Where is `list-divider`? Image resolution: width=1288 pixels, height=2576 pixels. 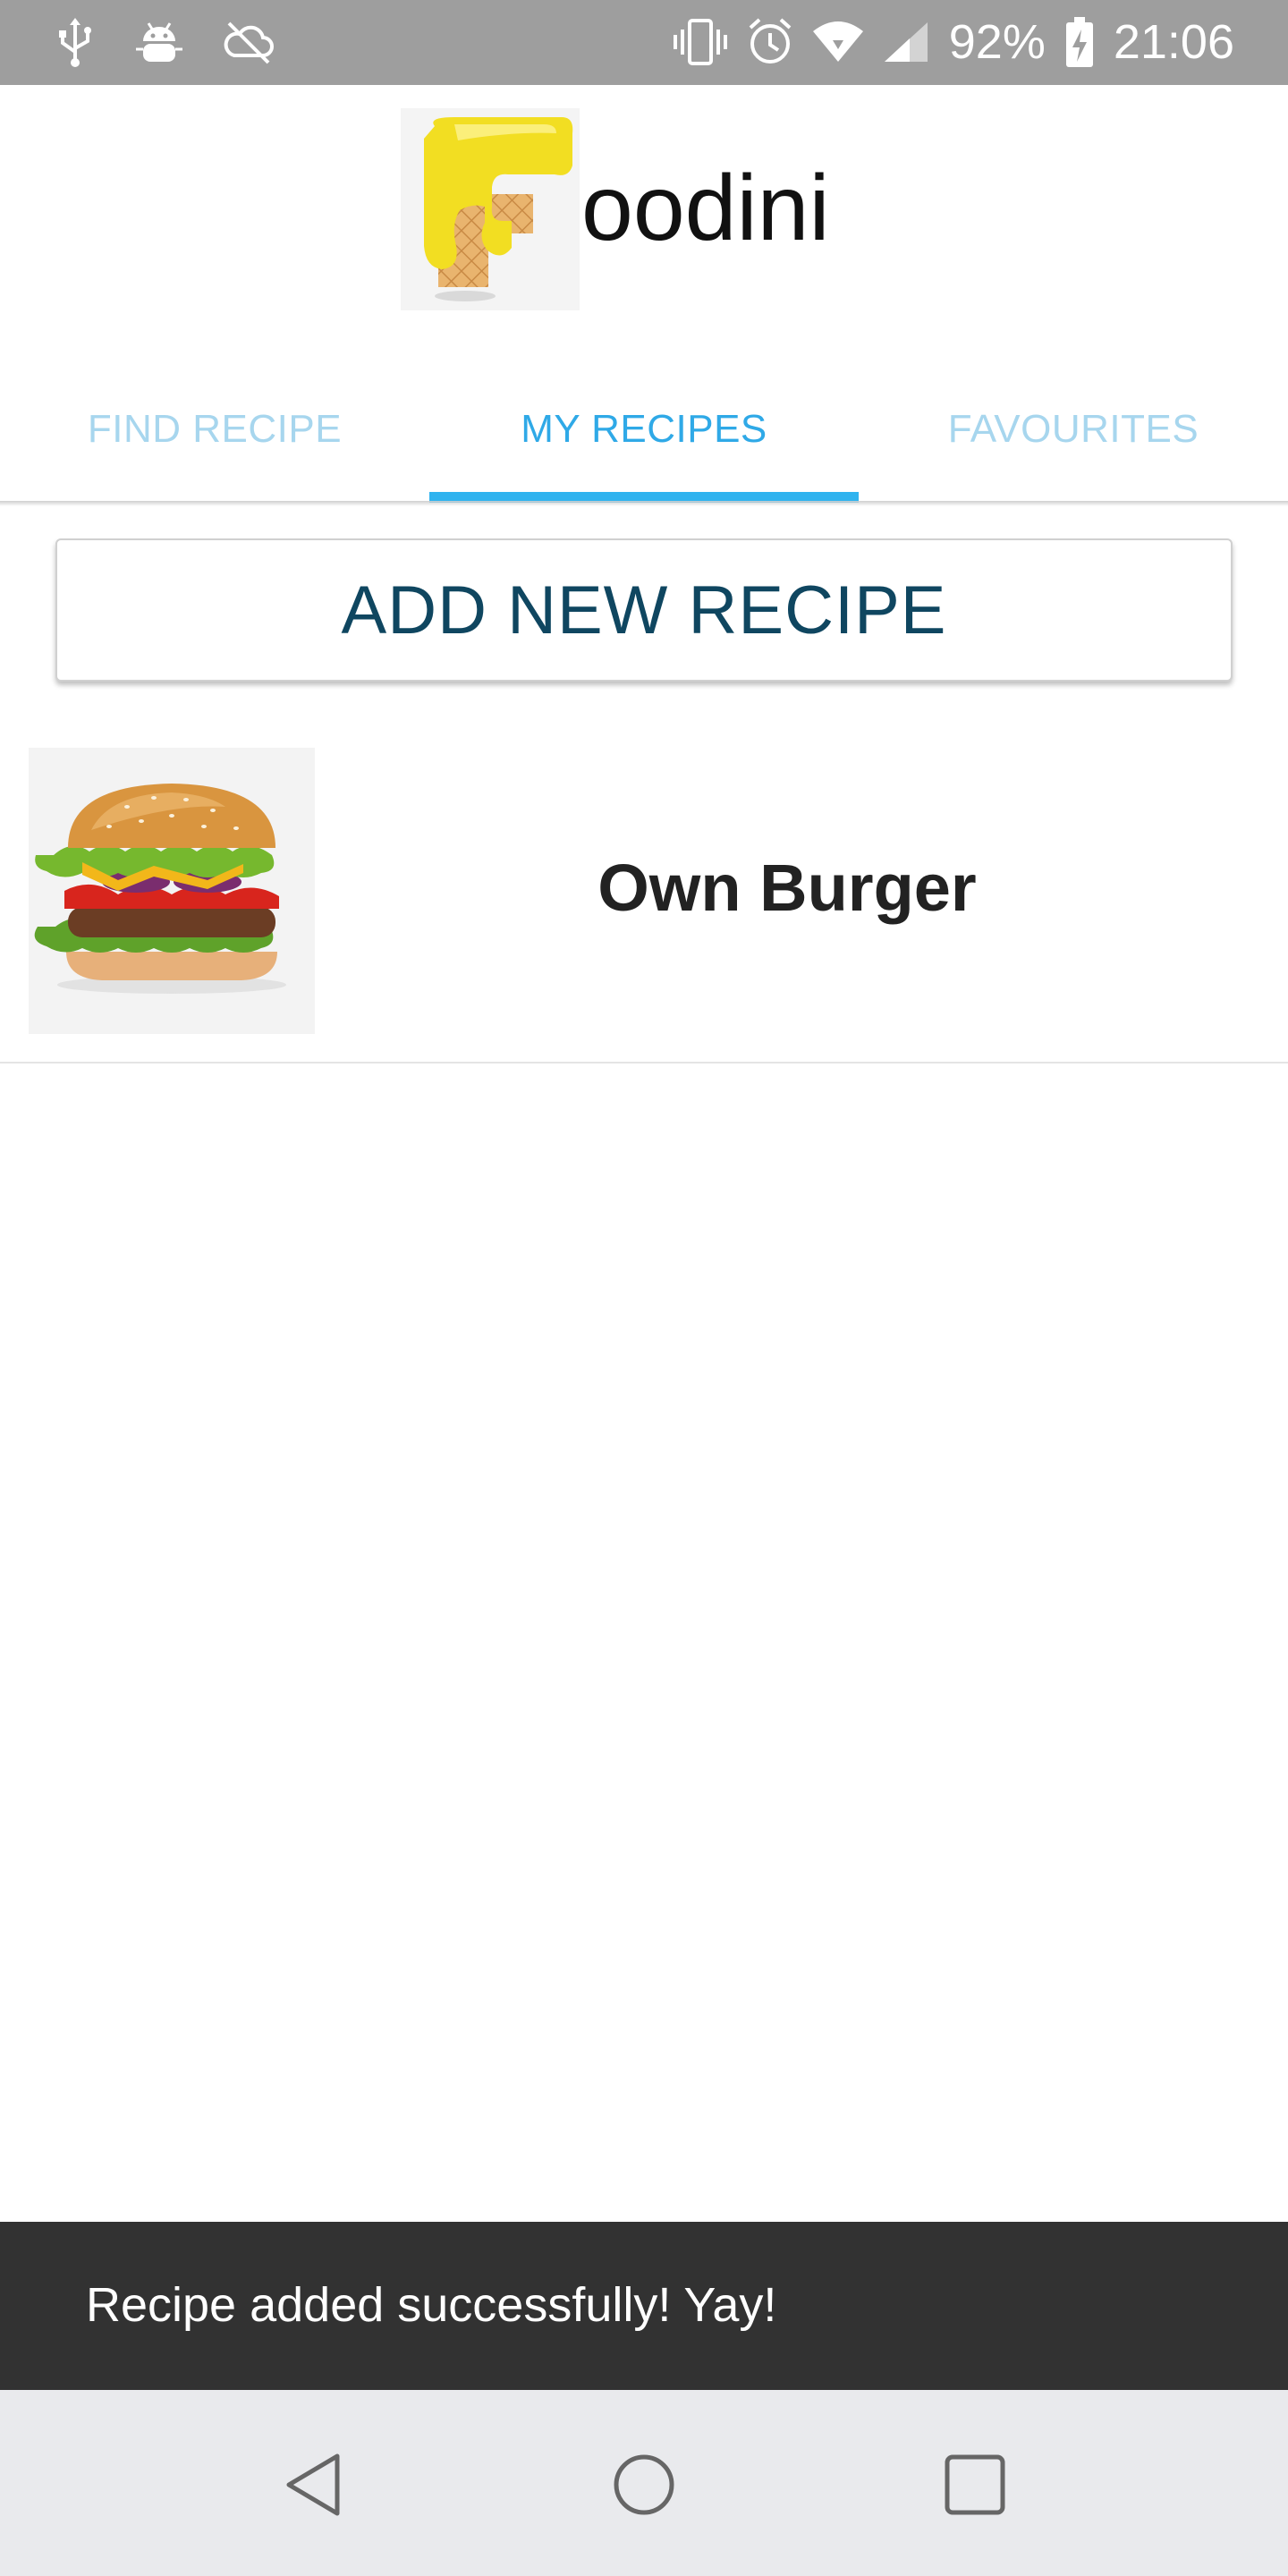 list-divider is located at coordinates (644, 1062).